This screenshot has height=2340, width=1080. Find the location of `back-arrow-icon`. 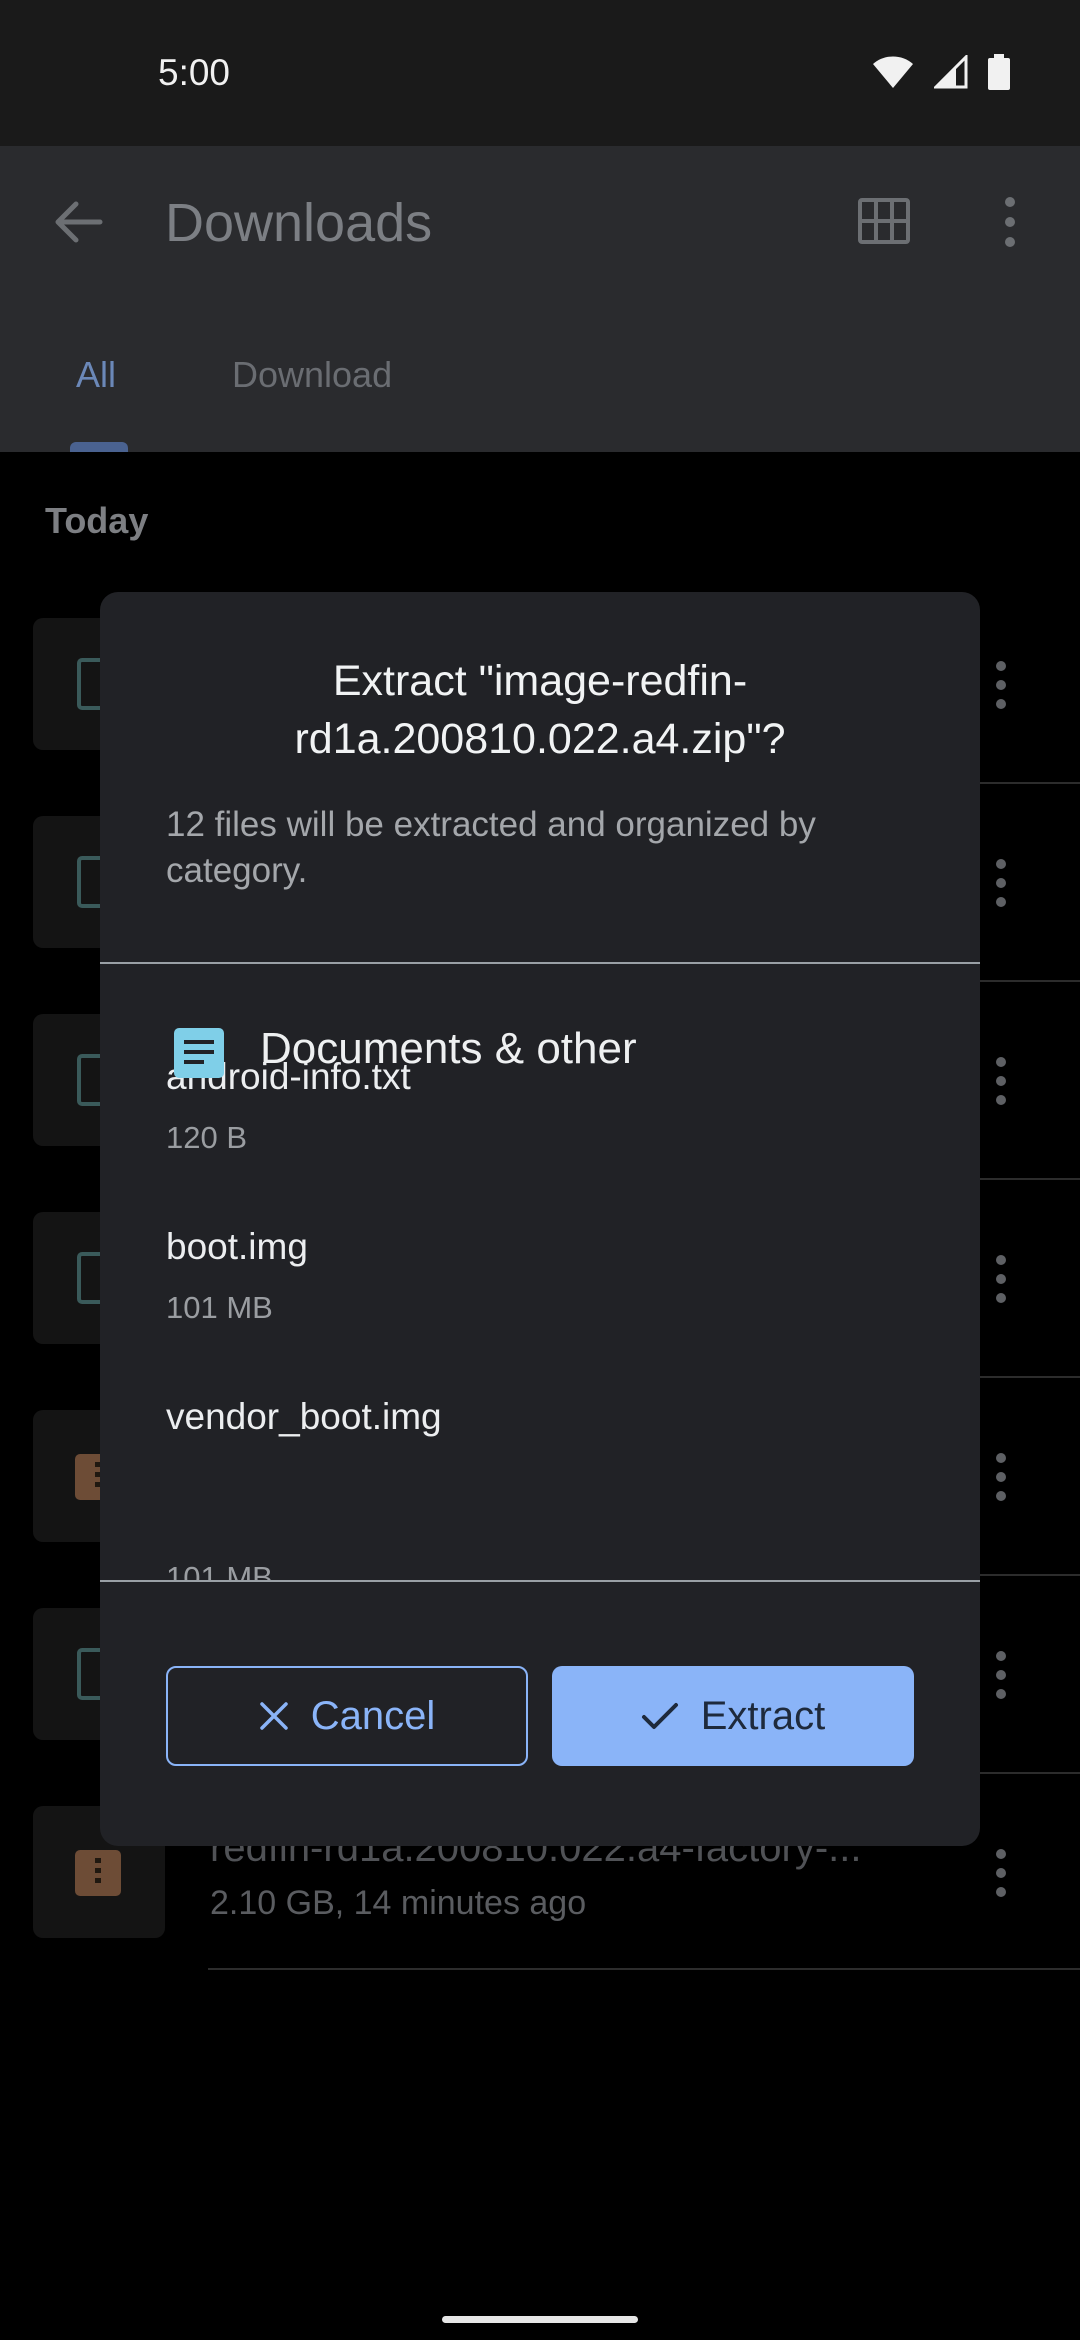

back-arrow-icon is located at coordinates (78, 222).